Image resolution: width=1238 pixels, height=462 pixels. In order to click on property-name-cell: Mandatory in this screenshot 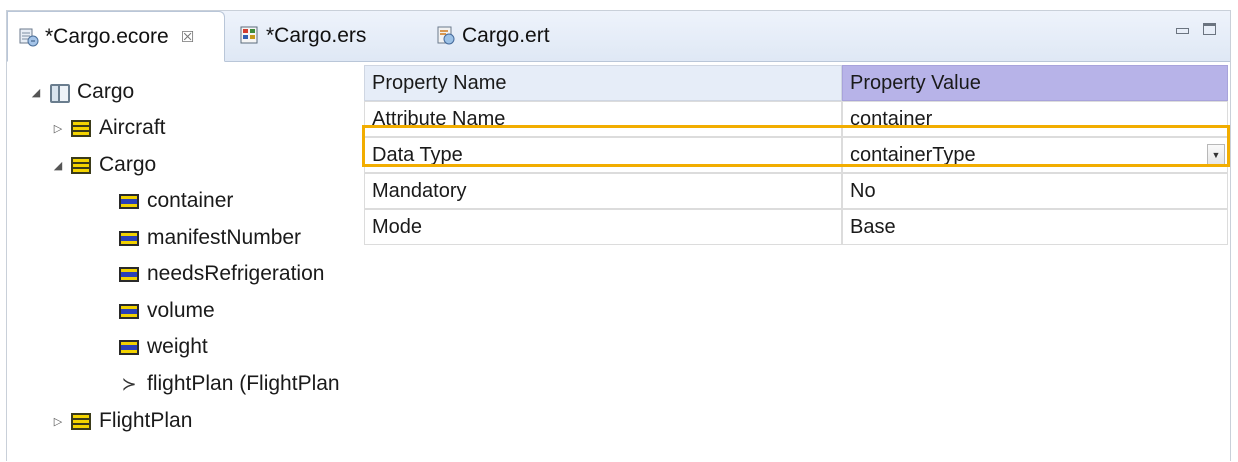, I will do `click(603, 191)`.